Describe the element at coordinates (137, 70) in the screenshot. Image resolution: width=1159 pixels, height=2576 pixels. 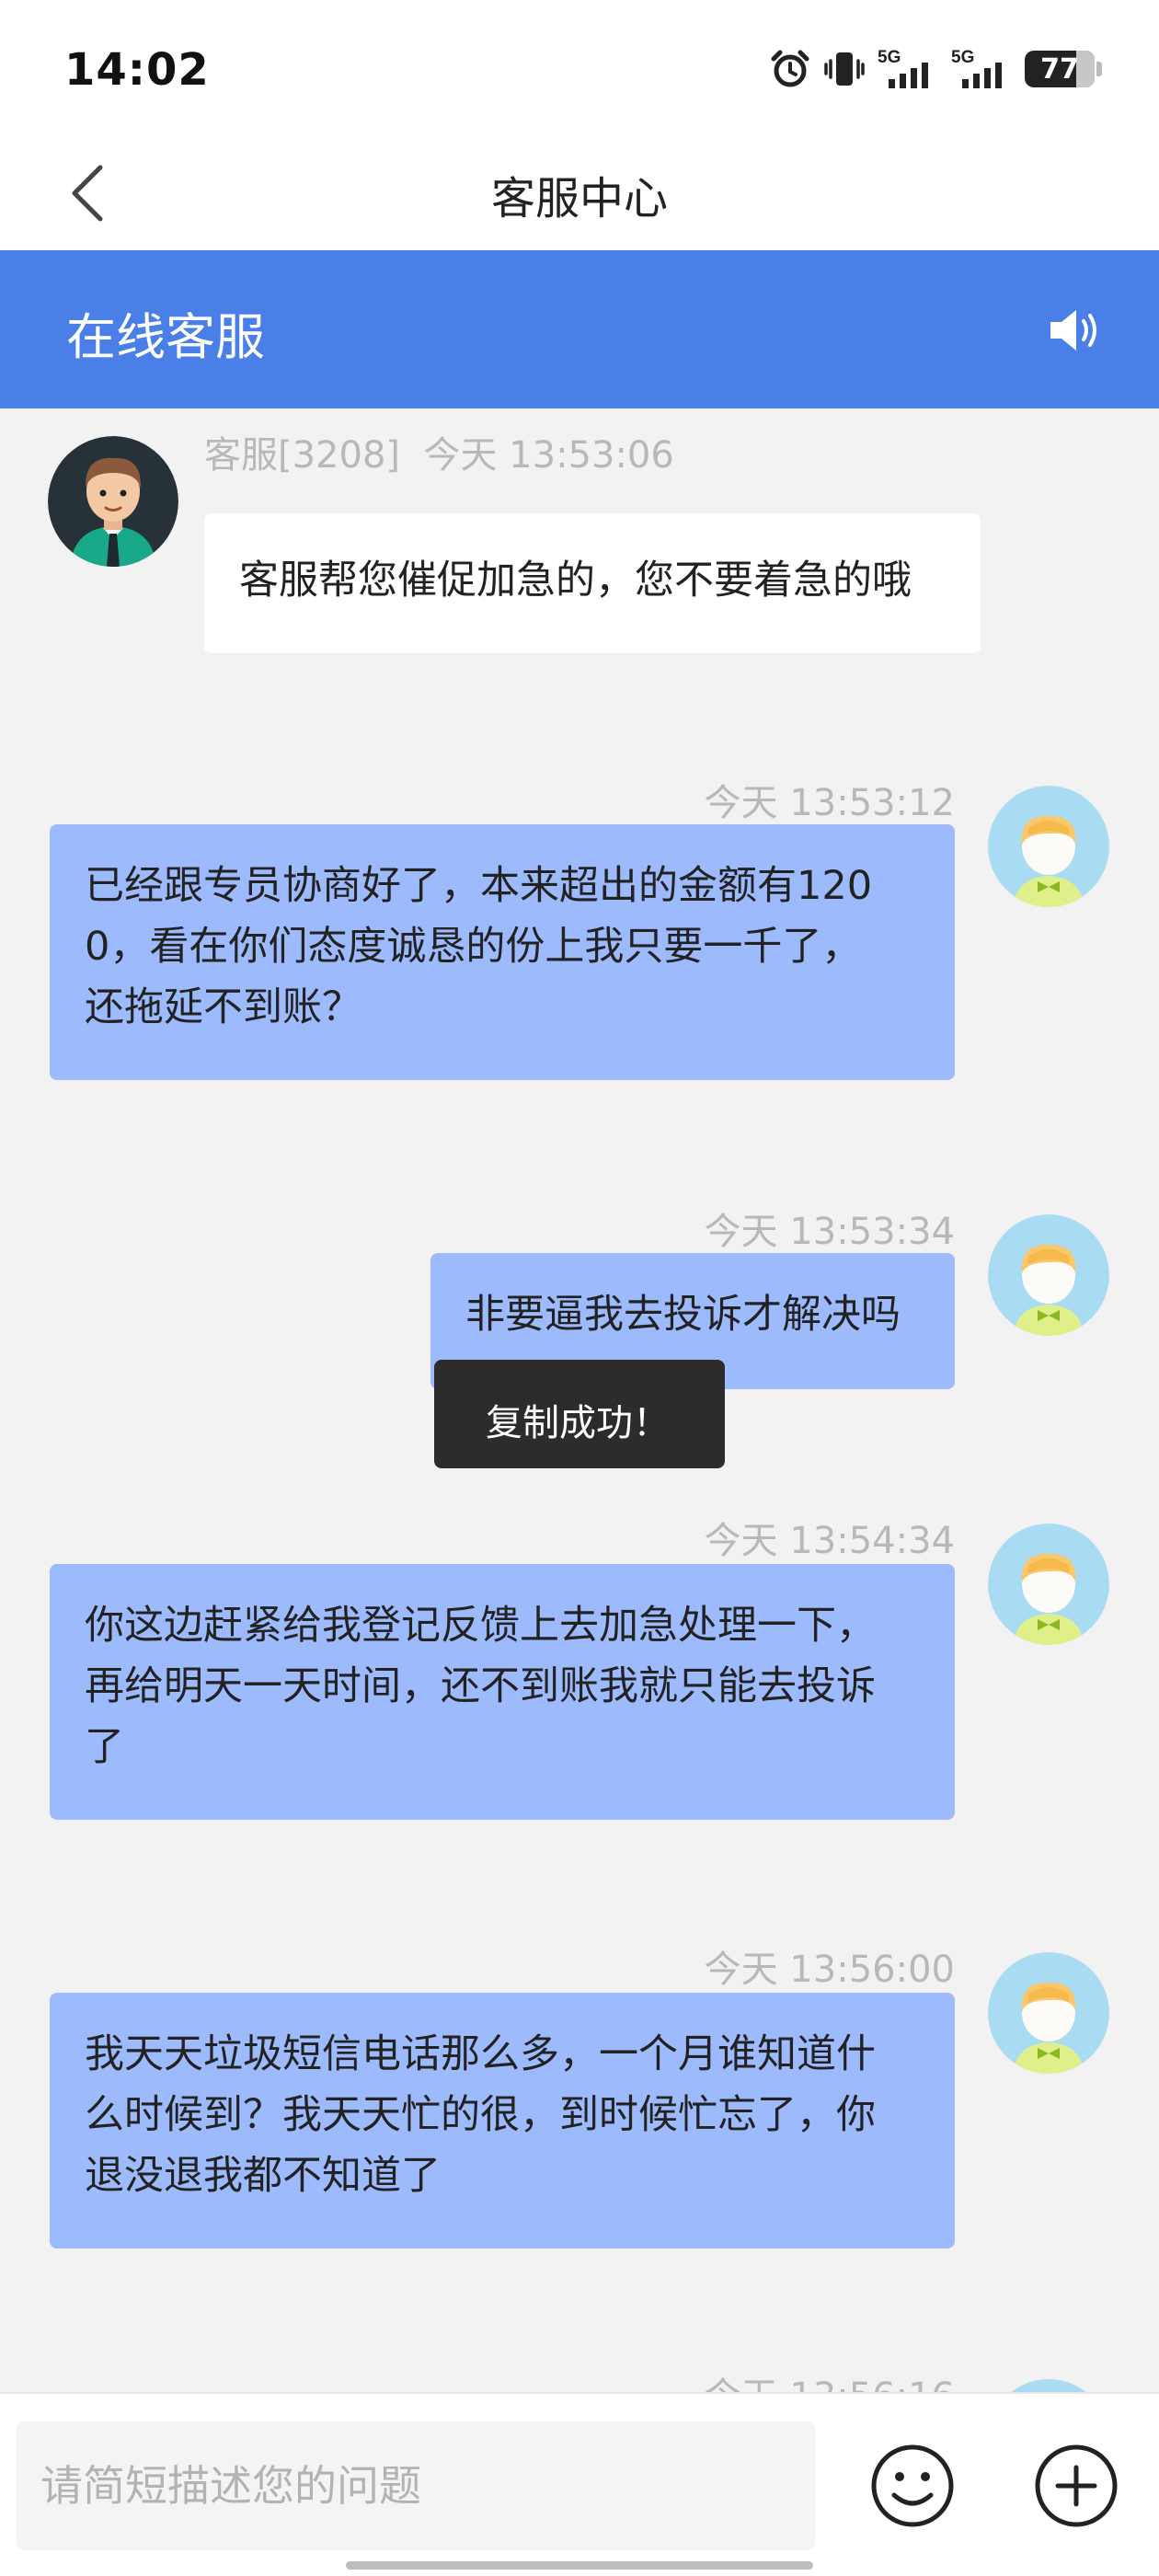
I see `status-time: 14:02` at that location.